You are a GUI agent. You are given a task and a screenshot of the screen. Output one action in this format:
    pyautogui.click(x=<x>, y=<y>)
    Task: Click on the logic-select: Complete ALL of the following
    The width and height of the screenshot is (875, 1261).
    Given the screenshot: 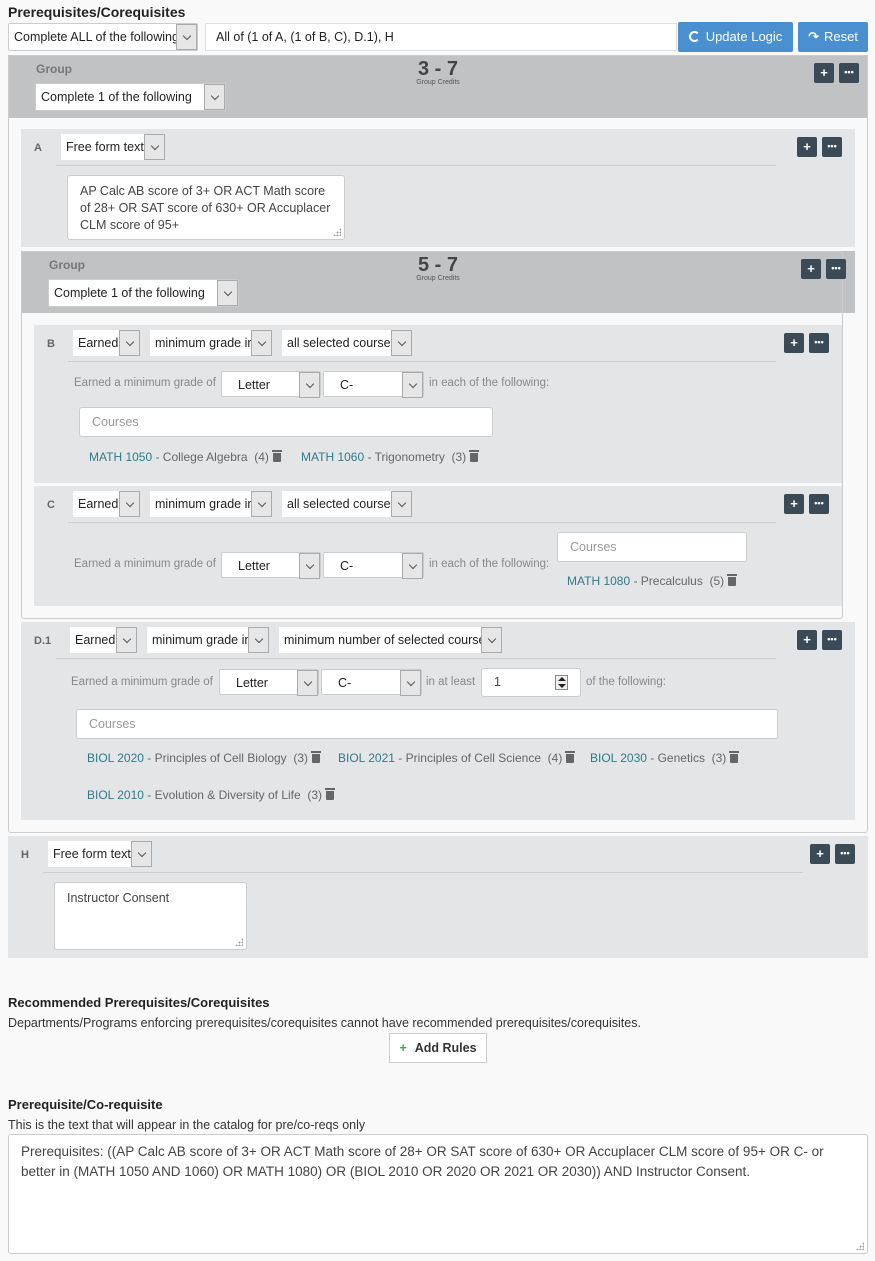 What is the action you would take?
    pyautogui.click(x=103, y=37)
    